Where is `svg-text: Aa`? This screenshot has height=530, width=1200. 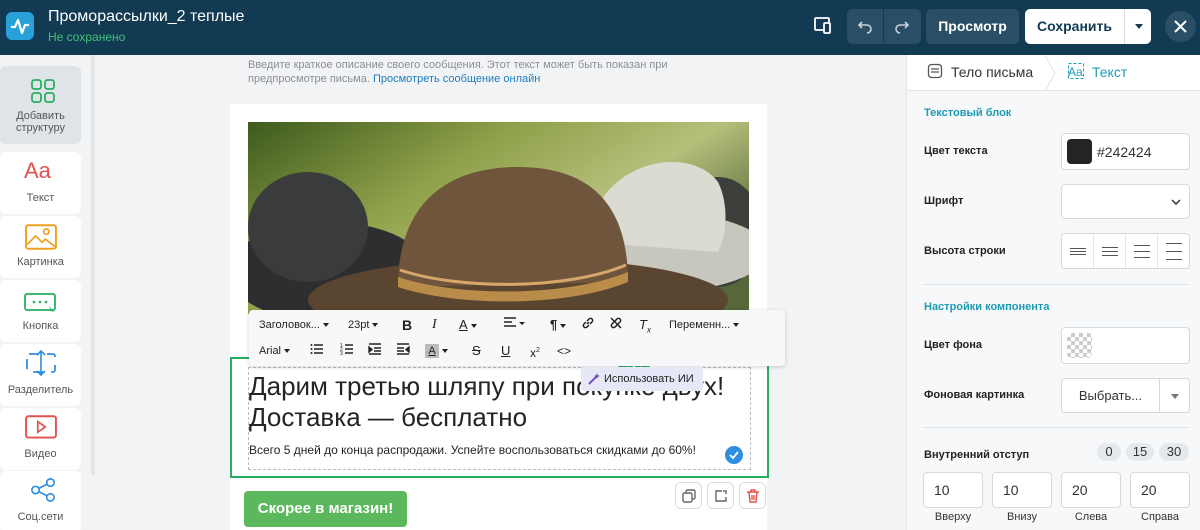
svg-text: Aa is located at coordinates (1075, 72).